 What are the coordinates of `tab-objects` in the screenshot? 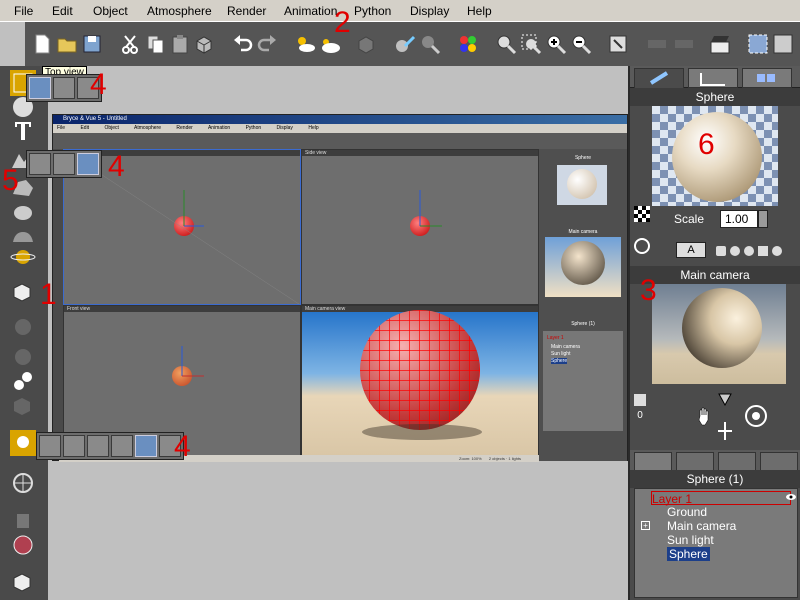 It's located at (767, 78).